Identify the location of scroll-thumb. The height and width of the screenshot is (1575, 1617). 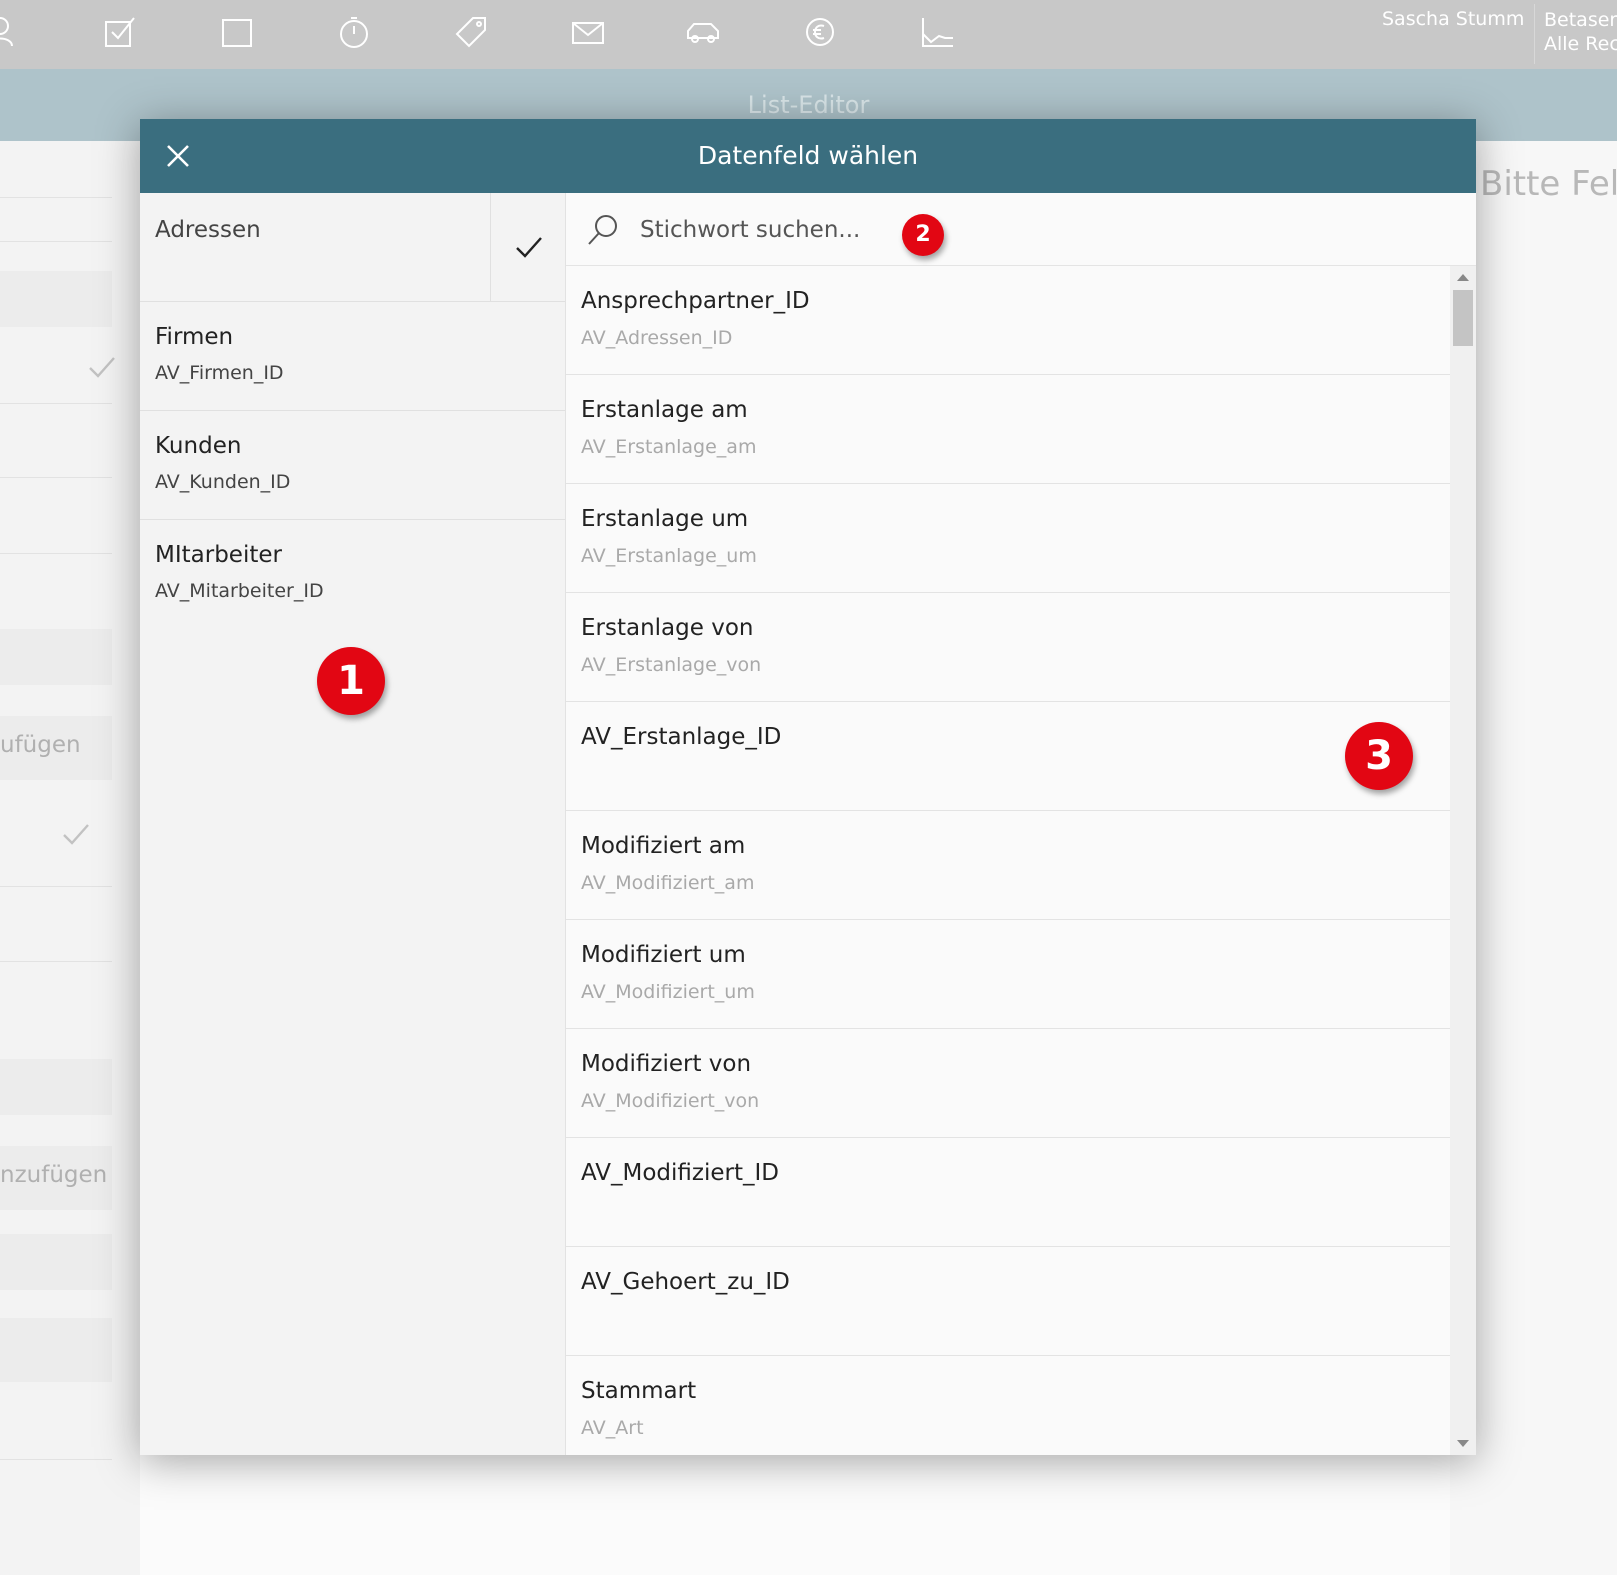
(1463, 318).